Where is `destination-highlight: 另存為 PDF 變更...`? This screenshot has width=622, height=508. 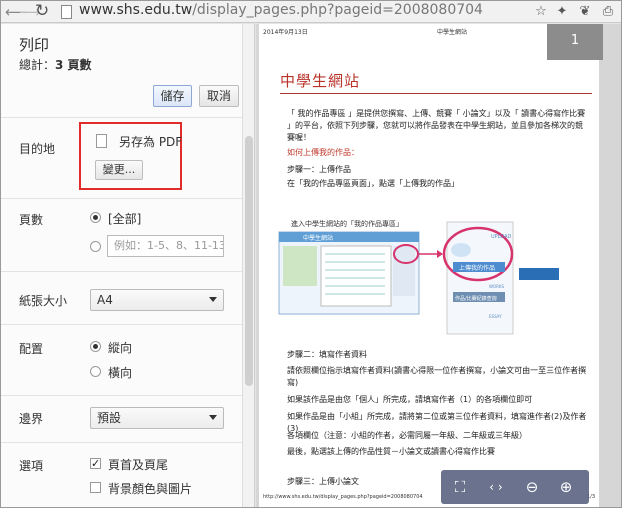 destination-highlight: 另存為 PDF 變更... is located at coordinates (130, 156).